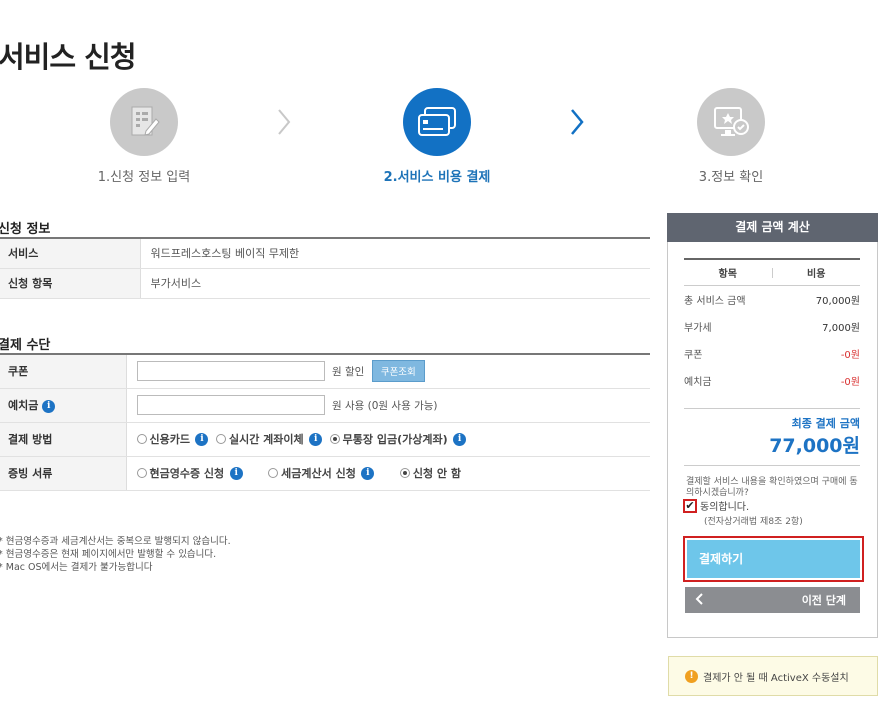  What do you see at coordinates (395, 439) in the screenshot?
I see `option-virtual-account: 무통장 입금(가상계좌)` at bounding box center [395, 439].